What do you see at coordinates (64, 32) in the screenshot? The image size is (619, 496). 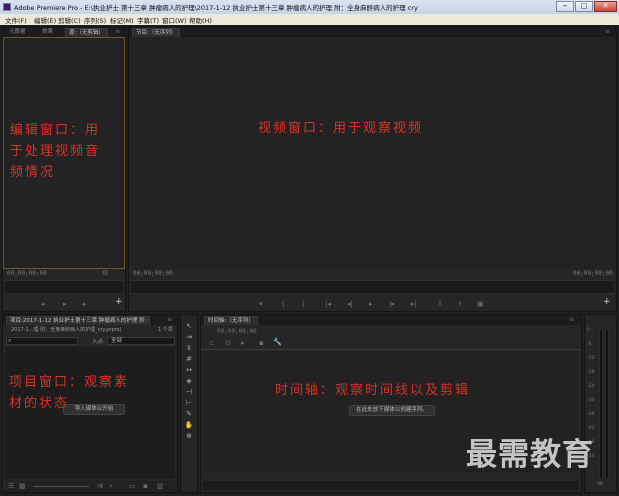 I see `source-tab-bar: 元数据 效果 源:（无剪辑） ≡` at bounding box center [64, 32].